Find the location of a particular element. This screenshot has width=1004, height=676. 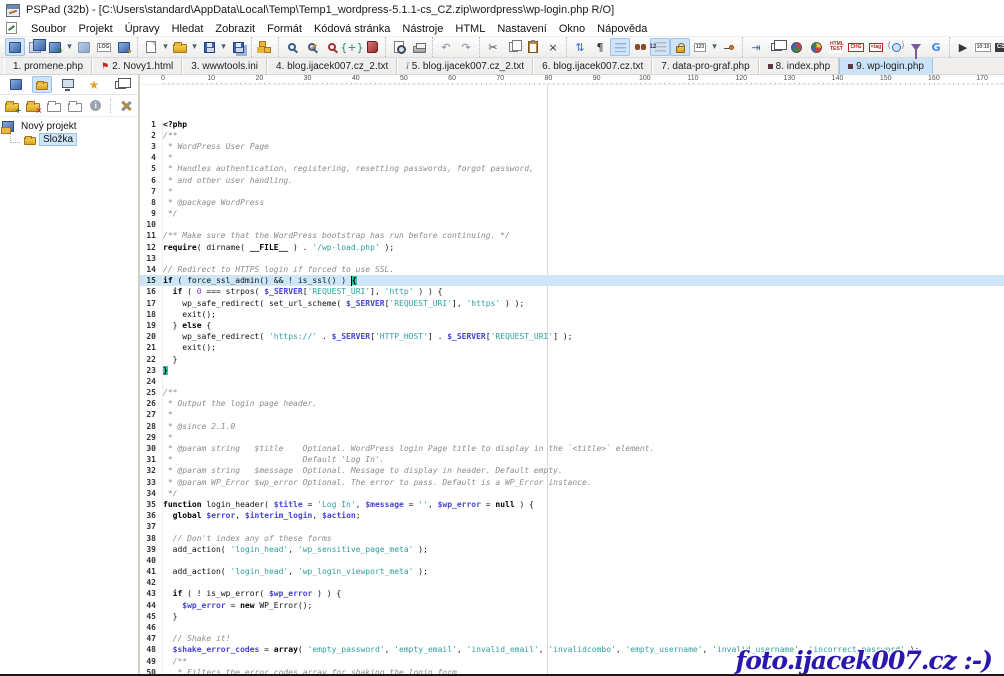

menu-item-zobrazit: Zobrazit is located at coordinates (235, 29).